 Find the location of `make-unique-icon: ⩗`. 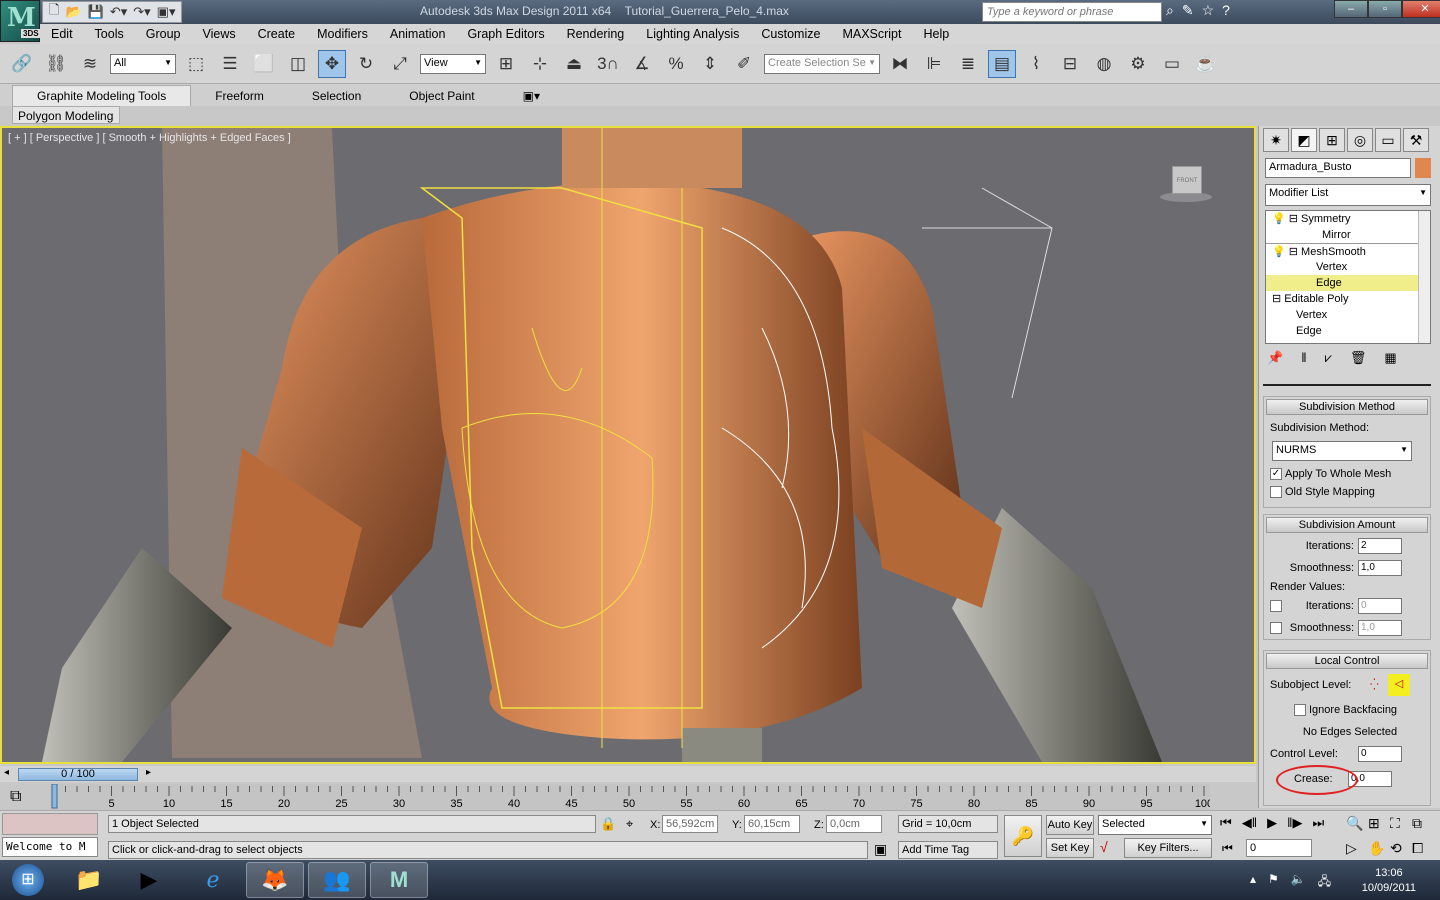

make-unique-icon: ⩗ is located at coordinates (1328, 358).